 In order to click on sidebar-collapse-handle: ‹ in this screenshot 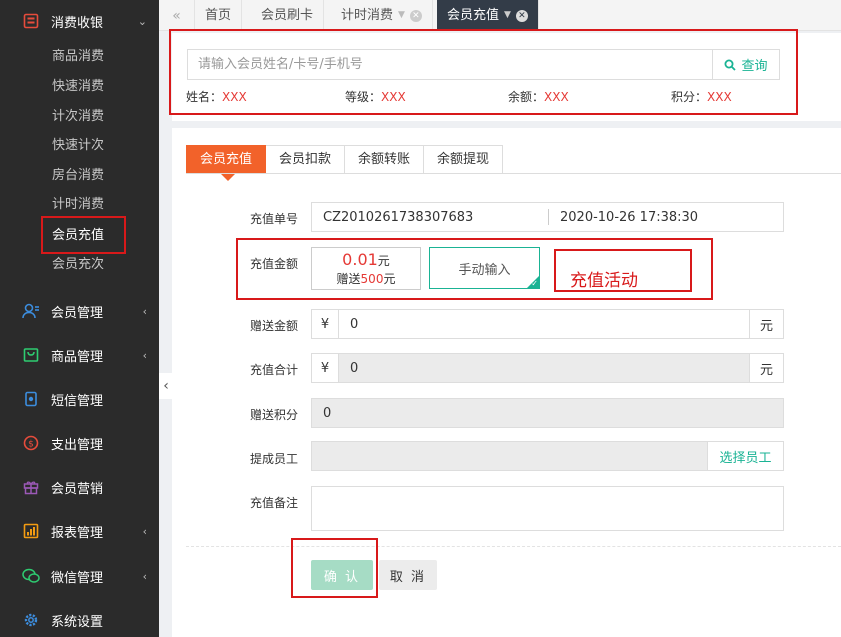, I will do `click(166, 386)`.